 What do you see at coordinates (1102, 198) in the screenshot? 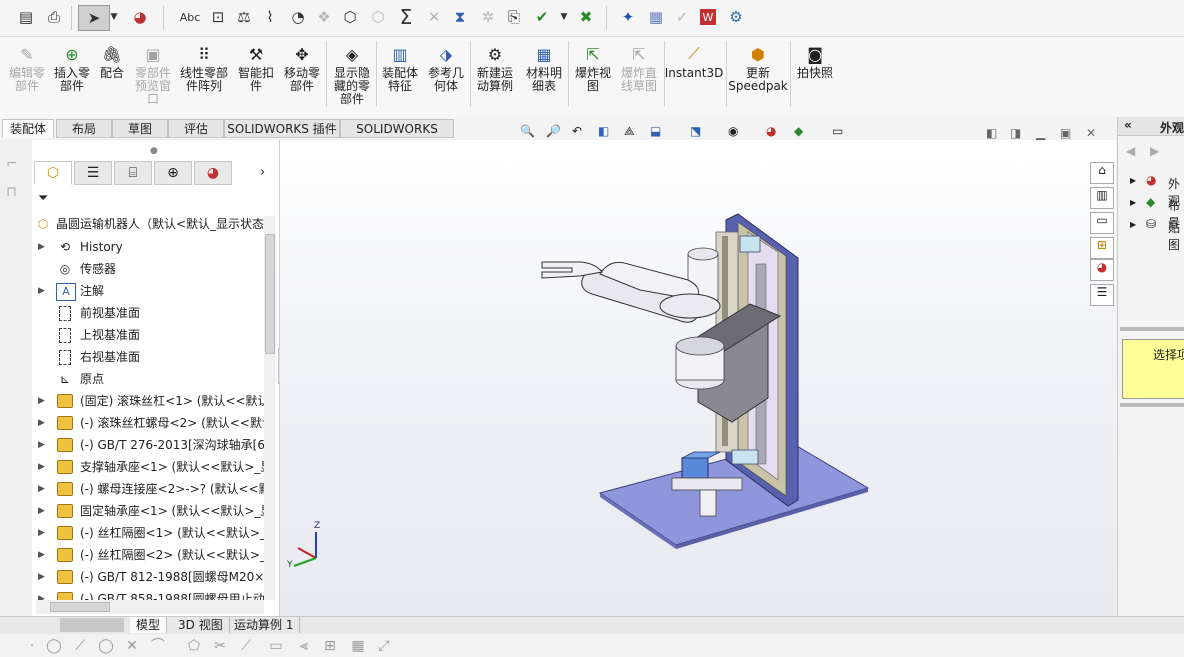
I see `design-library-icon: ▥` at bounding box center [1102, 198].